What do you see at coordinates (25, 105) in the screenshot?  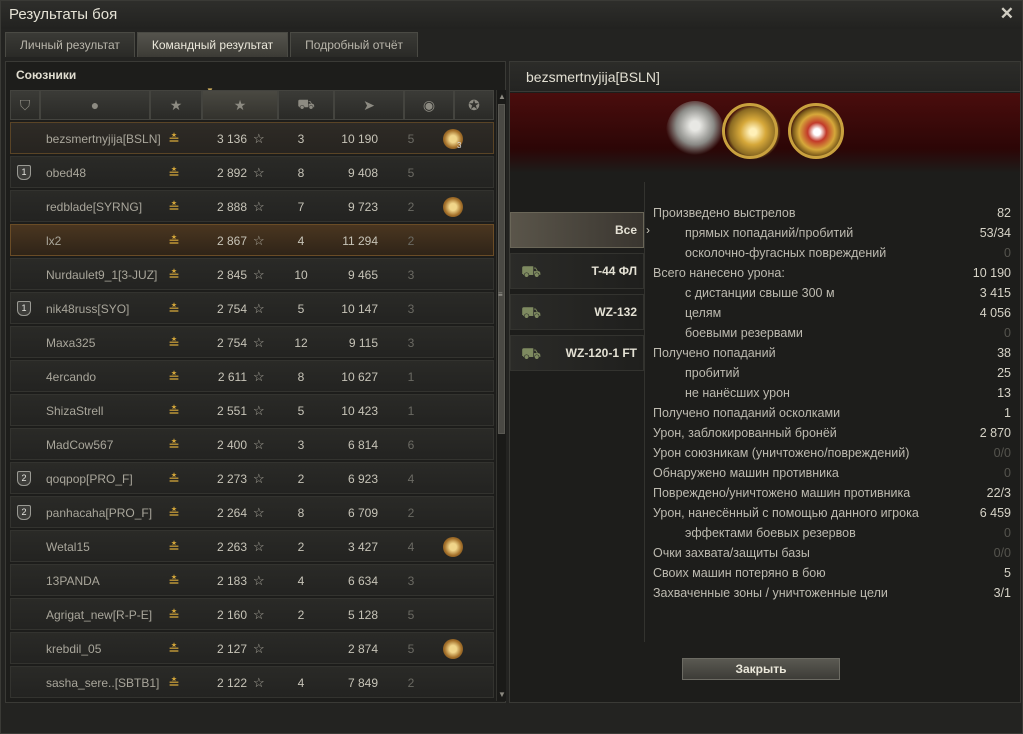 I see `platoon-column-icon: ⛉` at bounding box center [25, 105].